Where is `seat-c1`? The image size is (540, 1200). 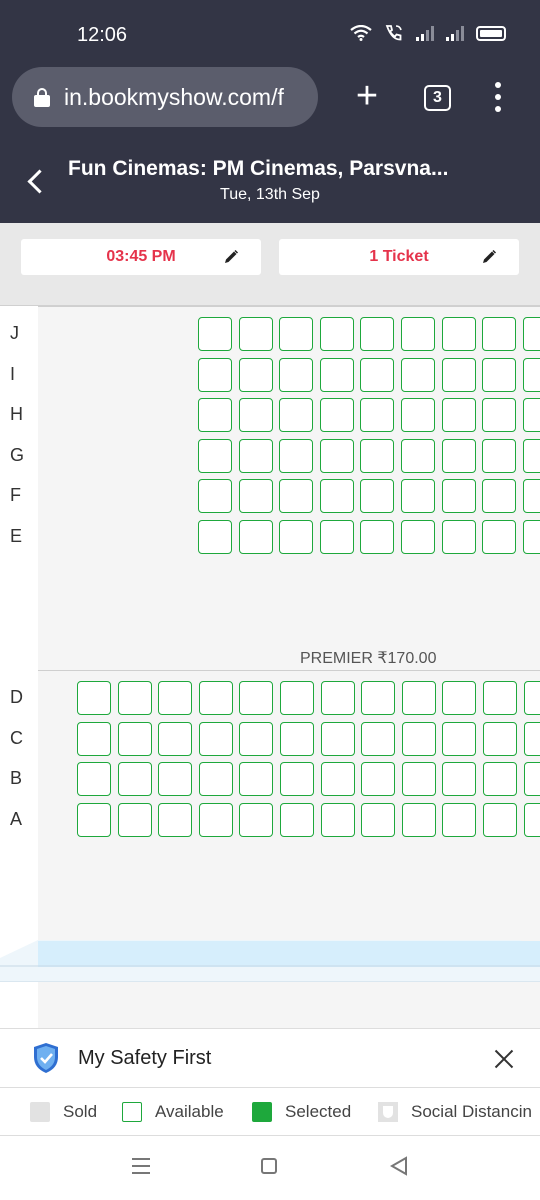
seat-c1 is located at coordinates (94, 739).